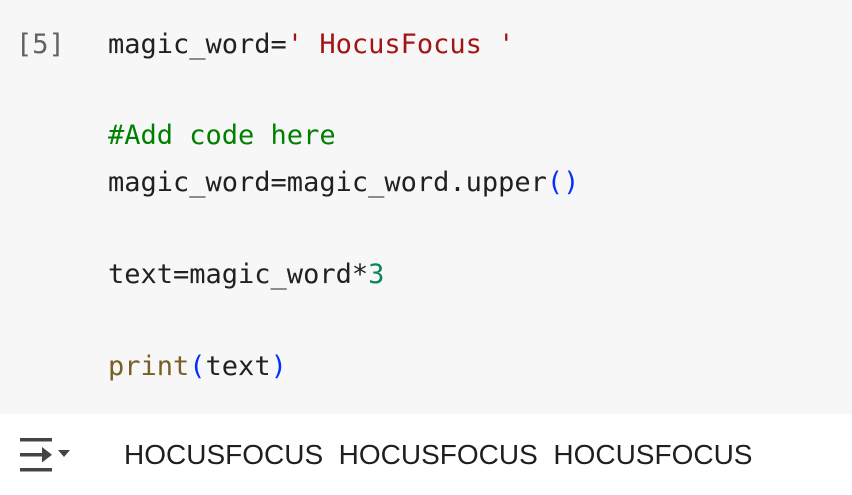 The image size is (852, 495). Describe the element at coordinates (197, 44) in the screenshot. I see `code-token-assignment: magic_word=` at that location.